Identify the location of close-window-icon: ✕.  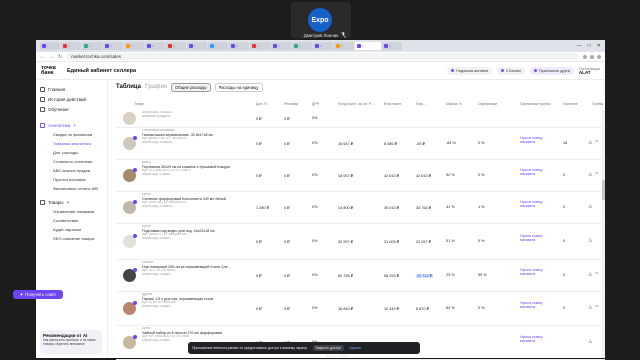
(599, 46).